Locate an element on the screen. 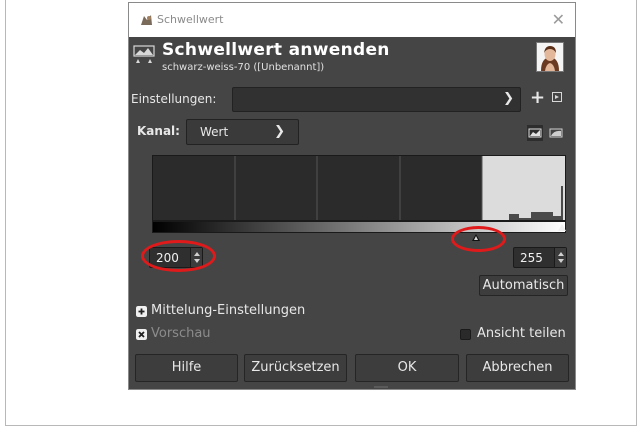 Image resolution: width=644 pixels, height=435 pixels. image-name: schwarz-weiss-70 ([Unbenannt]) is located at coordinates (243, 67).